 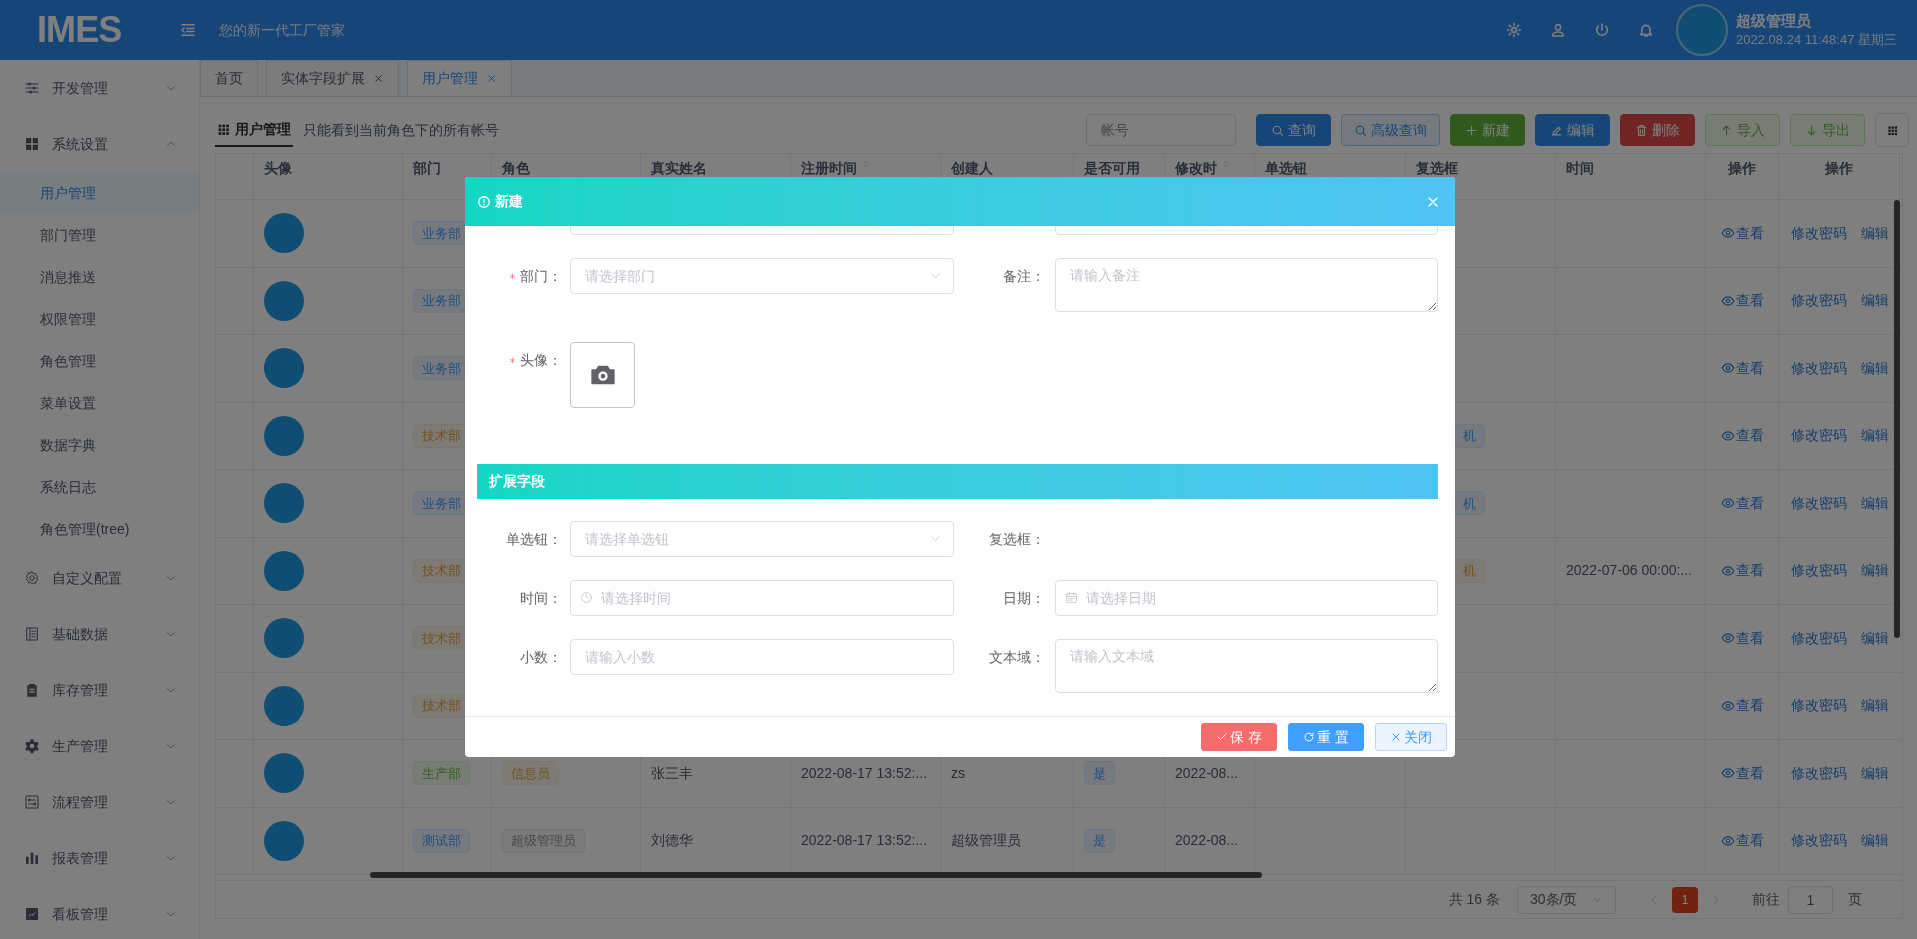 I want to click on toolbar-button: 新建, so click(x=1487, y=130).